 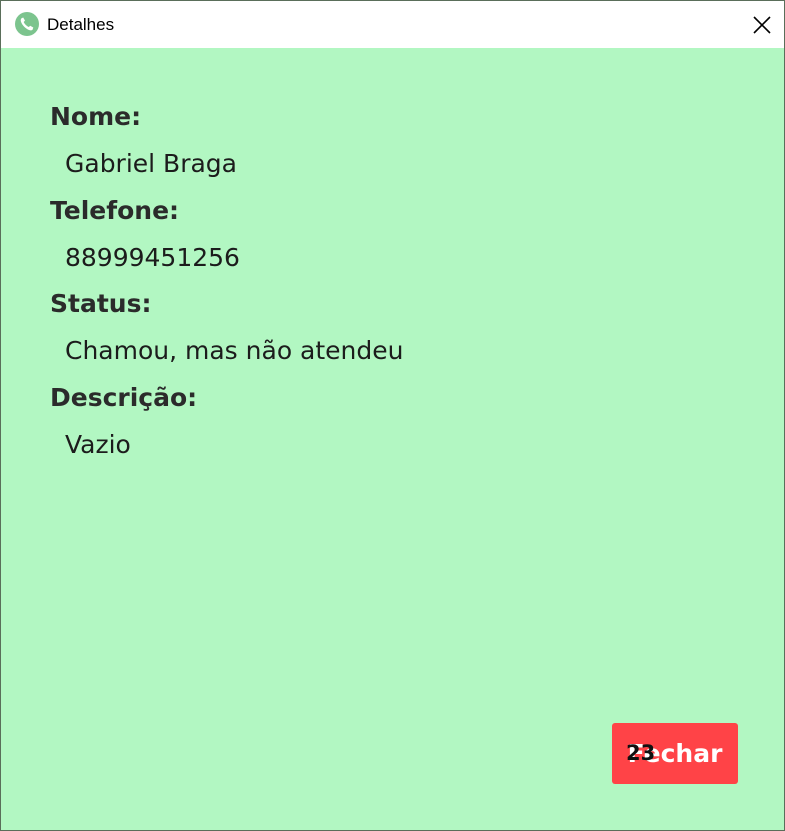 What do you see at coordinates (152, 257) in the screenshot?
I see `phone-value: 88999451256` at bounding box center [152, 257].